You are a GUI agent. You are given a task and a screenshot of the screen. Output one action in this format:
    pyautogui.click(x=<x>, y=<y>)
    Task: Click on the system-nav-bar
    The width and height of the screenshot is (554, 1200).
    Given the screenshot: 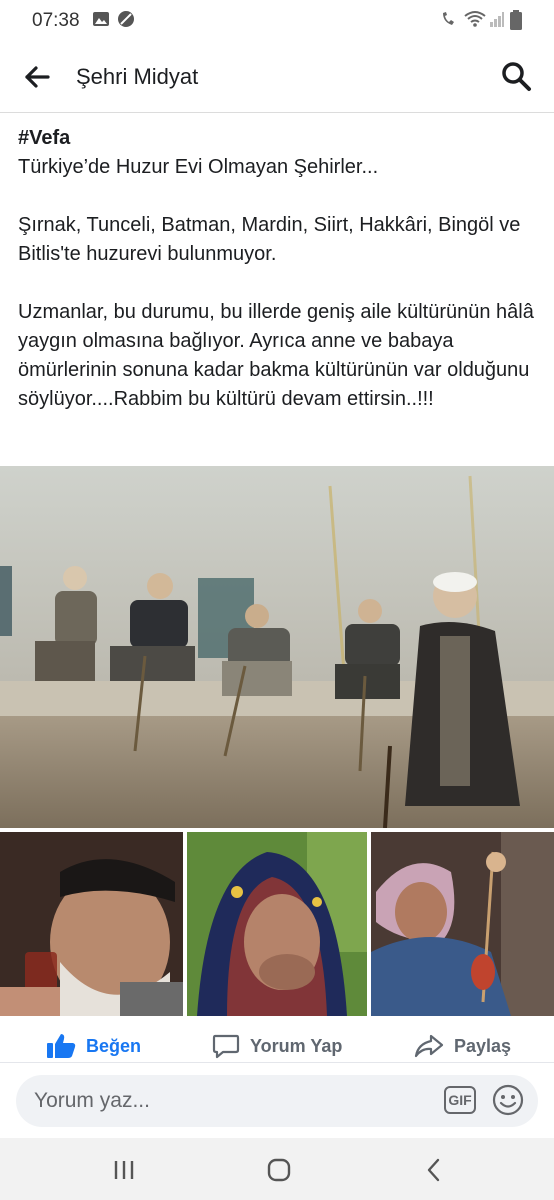 What is the action you would take?
    pyautogui.click(x=277, y=1169)
    